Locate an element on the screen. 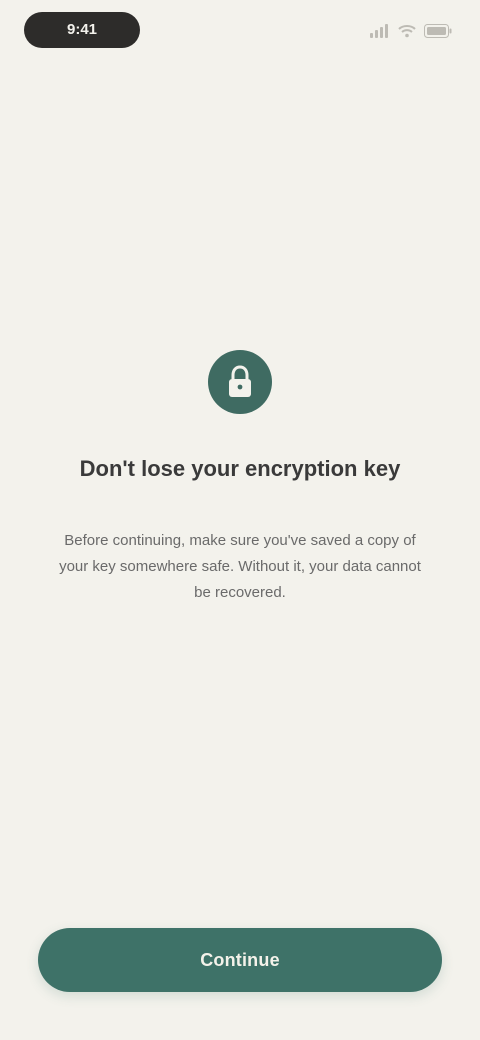 The image size is (480, 1040). signal-icon is located at coordinates (379, 31).